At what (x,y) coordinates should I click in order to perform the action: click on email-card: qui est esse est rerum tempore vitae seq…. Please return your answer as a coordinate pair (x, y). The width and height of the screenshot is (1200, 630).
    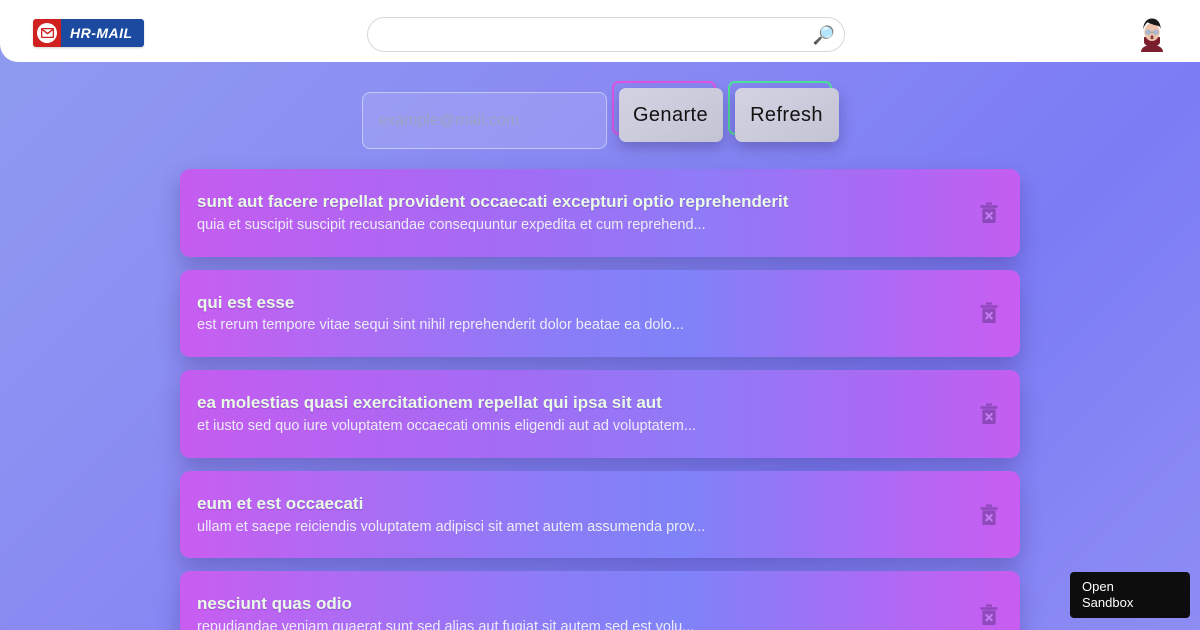
    Looking at the image, I should click on (600, 313).